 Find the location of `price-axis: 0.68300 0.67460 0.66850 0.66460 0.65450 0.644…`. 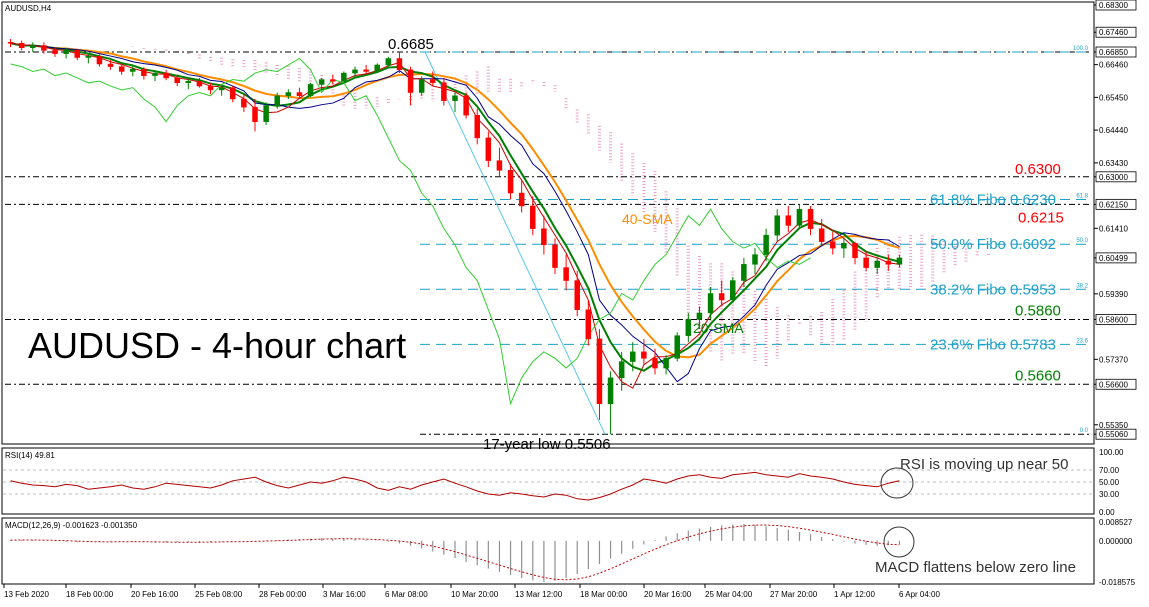

price-axis: 0.68300 0.67460 0.66850 0.66460 0.65450 0.644… is located at coordinates (1115, 220).